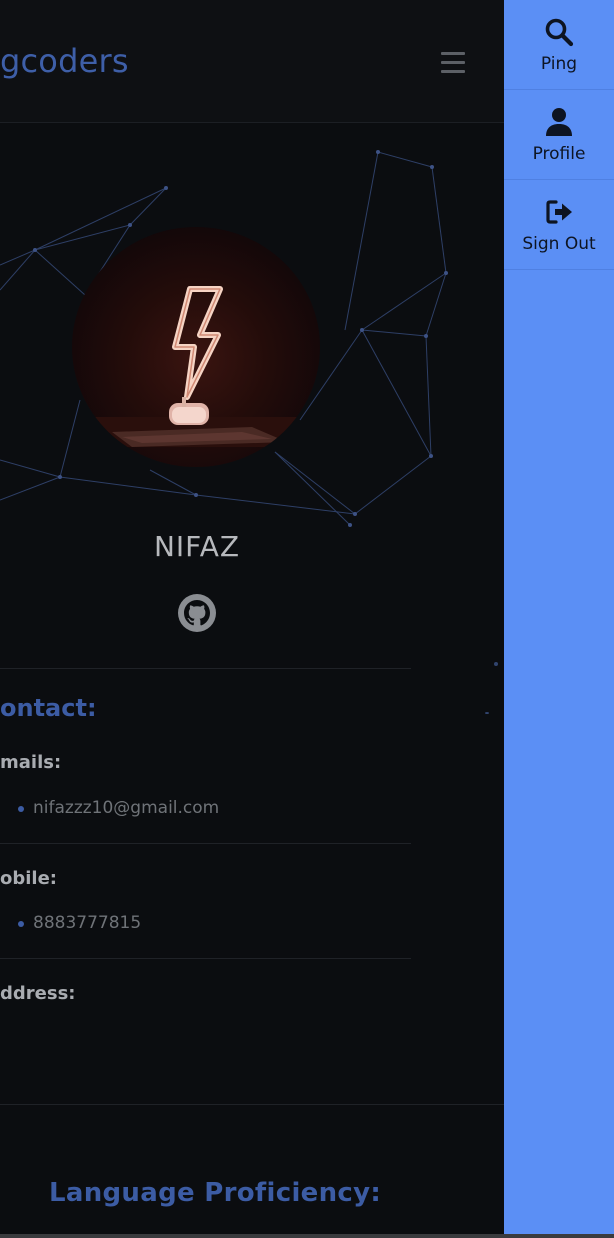 The width and height of the screenshot is (614, 1238). Describe the element at coordinates (126, 808) in the screenshot. I see `email-value: nifazzz10@gmail.com` at that location.